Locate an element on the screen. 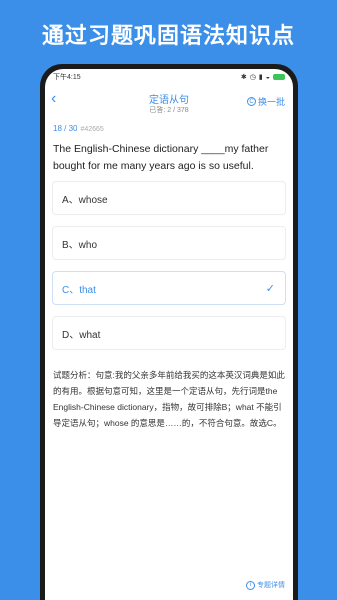 The width and height of the screenshot is (337, 600). swap-batch-button: C 换一批 is located at coordinates (265, 101).